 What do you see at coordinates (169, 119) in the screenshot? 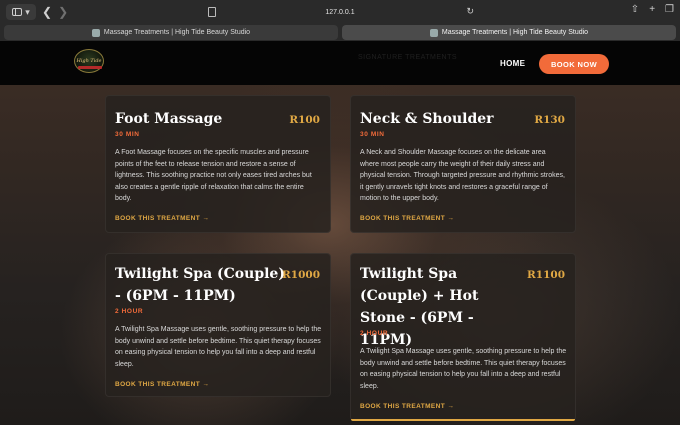
I see `card-title: Foot Massage` at bounding box center [169, 119].